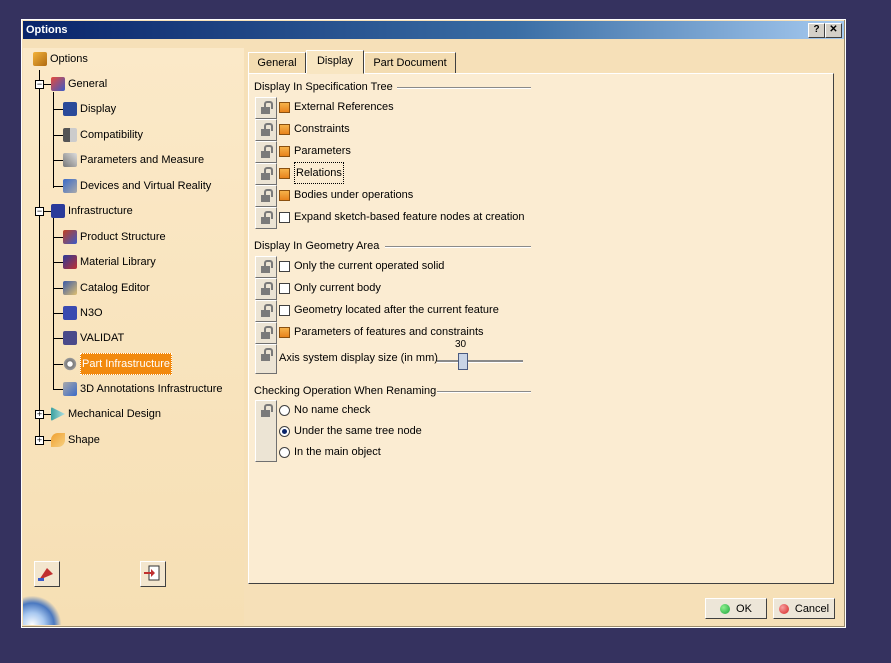 The height and width of the screenshot is (663, 891). I want to click on checkbox-only-current-operated-solid: Only the current operated solid, so click(361, 266).